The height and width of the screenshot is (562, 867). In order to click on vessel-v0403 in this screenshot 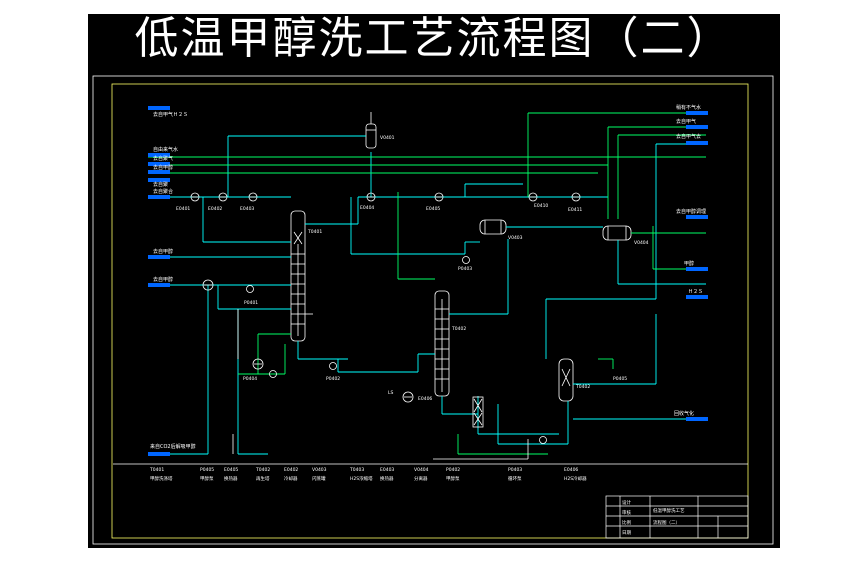, I will do `click(493, 227)`.